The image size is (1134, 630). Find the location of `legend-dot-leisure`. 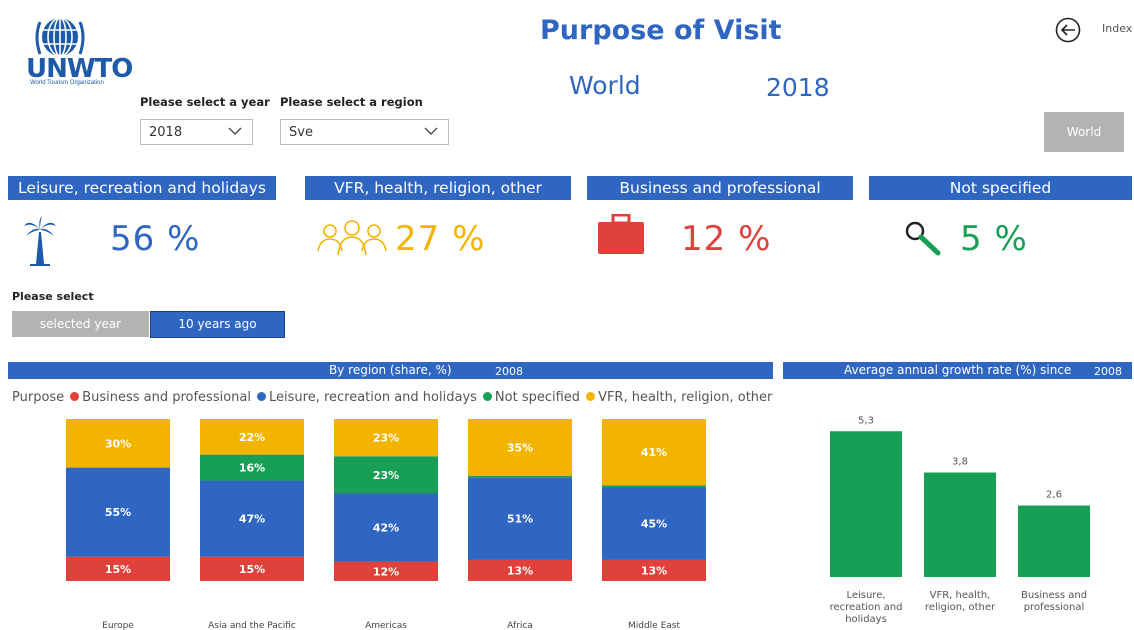

legend-dot-leisure is located at coordinates (261, 396).